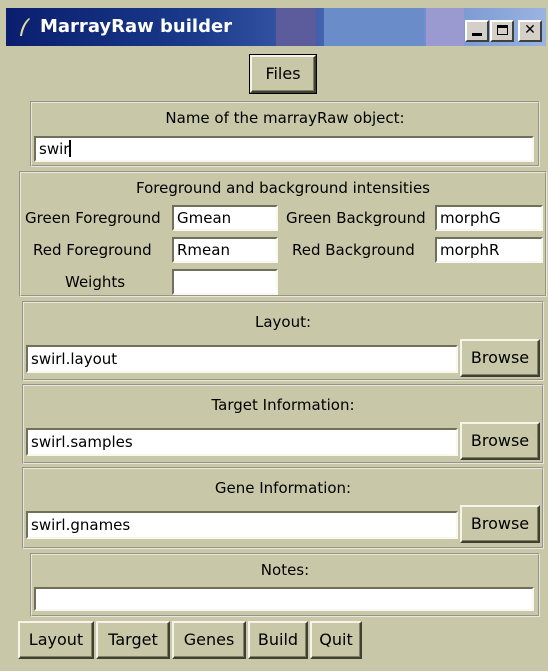 Image resolution: width=548 pixels, height=671 pixels. What do you see at coordinates (285, 118) in the screenshot?
I see `name-label: Name of the marrayRaw object:` at bounding box center [285, 118].